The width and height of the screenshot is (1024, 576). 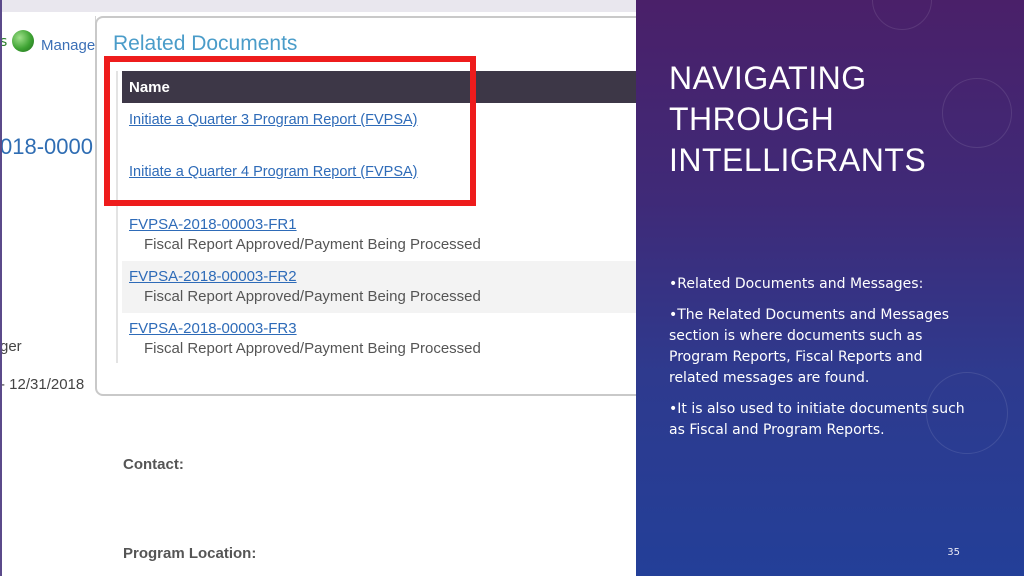 I want to click on document-number: 018-0000, so click(x=46, y=146).